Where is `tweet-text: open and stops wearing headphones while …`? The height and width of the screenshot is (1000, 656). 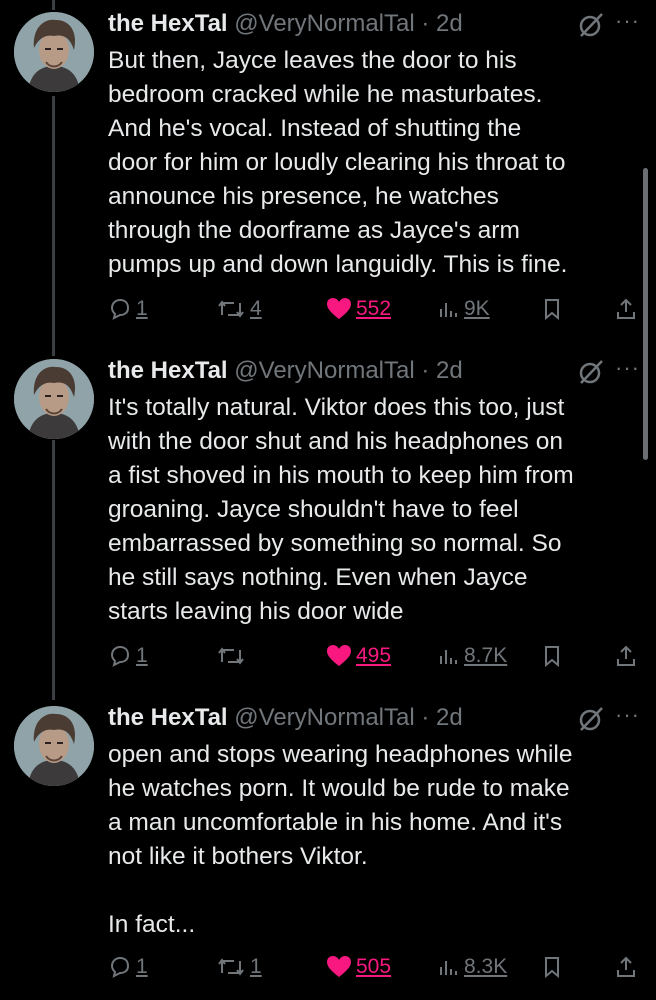 tweet-text: open and stops wearing headphones while … is located at coordinates (340, 839).